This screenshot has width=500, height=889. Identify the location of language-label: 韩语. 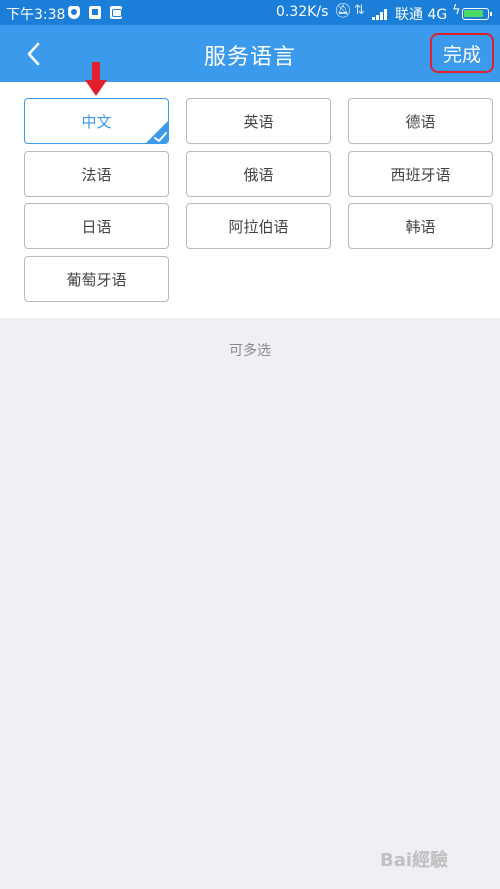
(420, 226).